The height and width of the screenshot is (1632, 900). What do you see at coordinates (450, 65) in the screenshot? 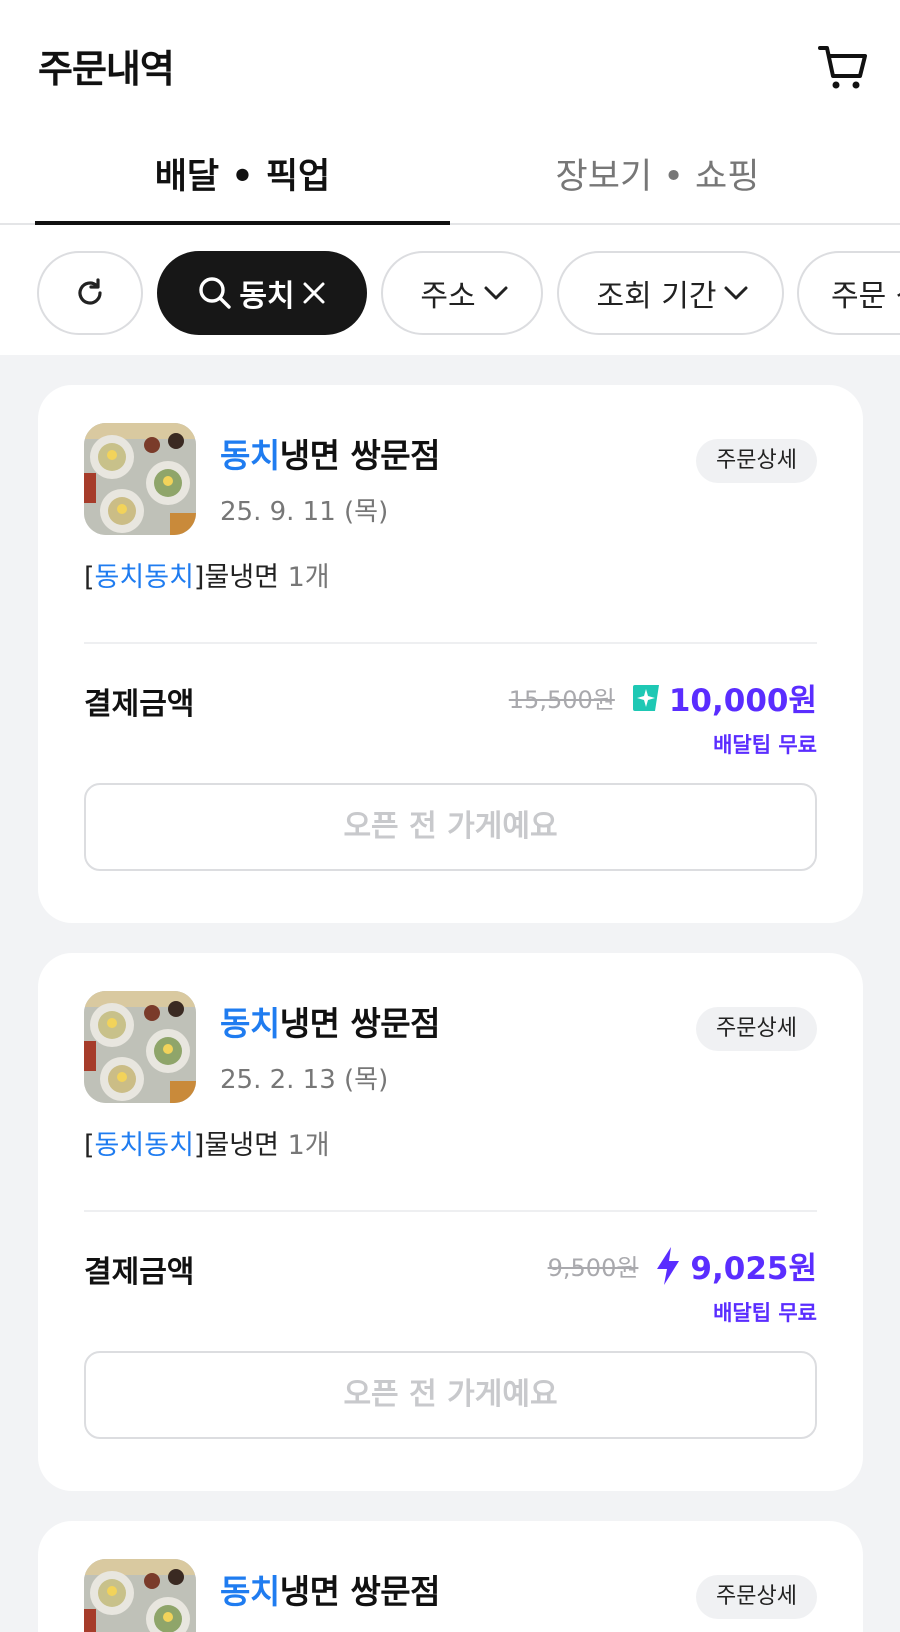
I see `header: 주문내역` at bounding box center [450, 65].